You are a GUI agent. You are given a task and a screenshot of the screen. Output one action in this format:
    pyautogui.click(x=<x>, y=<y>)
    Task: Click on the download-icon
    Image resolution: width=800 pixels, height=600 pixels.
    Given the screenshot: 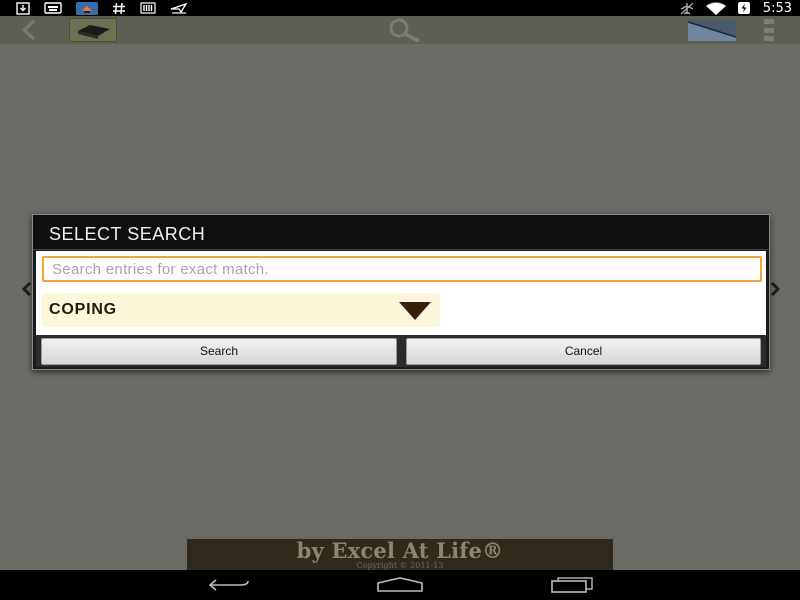 What is the action you would take?
    pyautogui.click(x=23, y=8)
    